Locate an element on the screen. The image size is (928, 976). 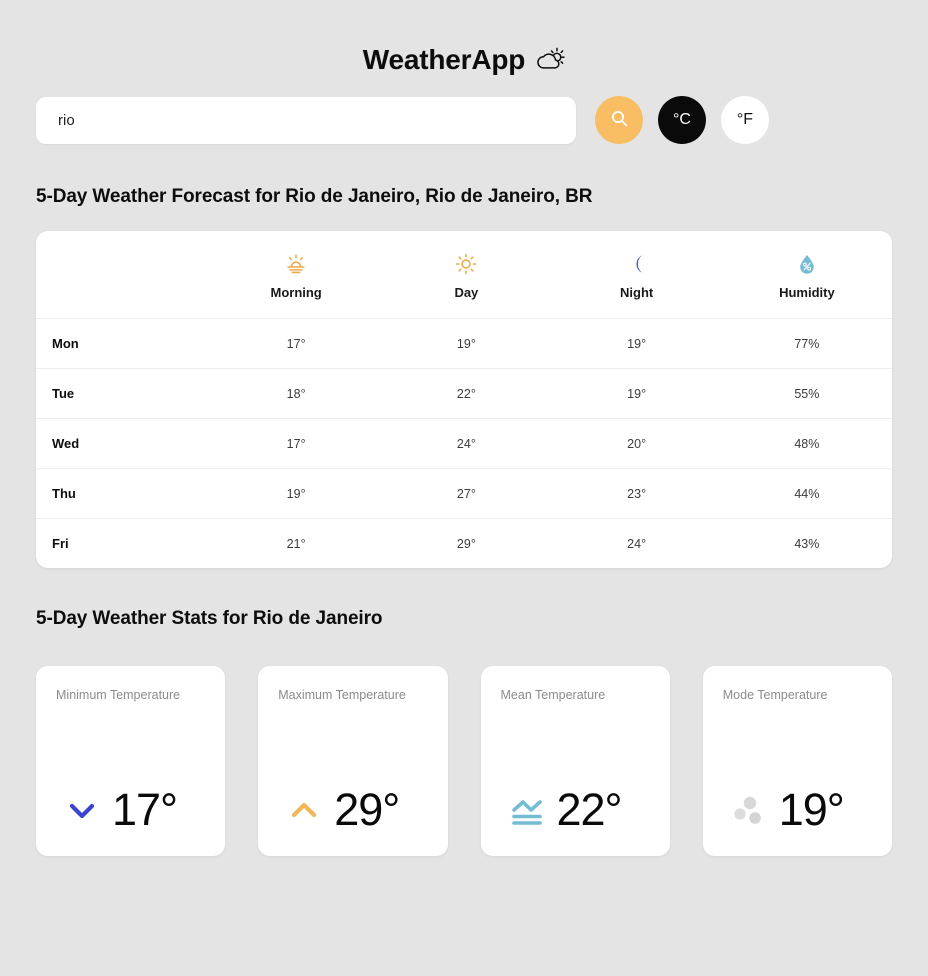
cell-night: 24° is located at coordinates (637, 543).